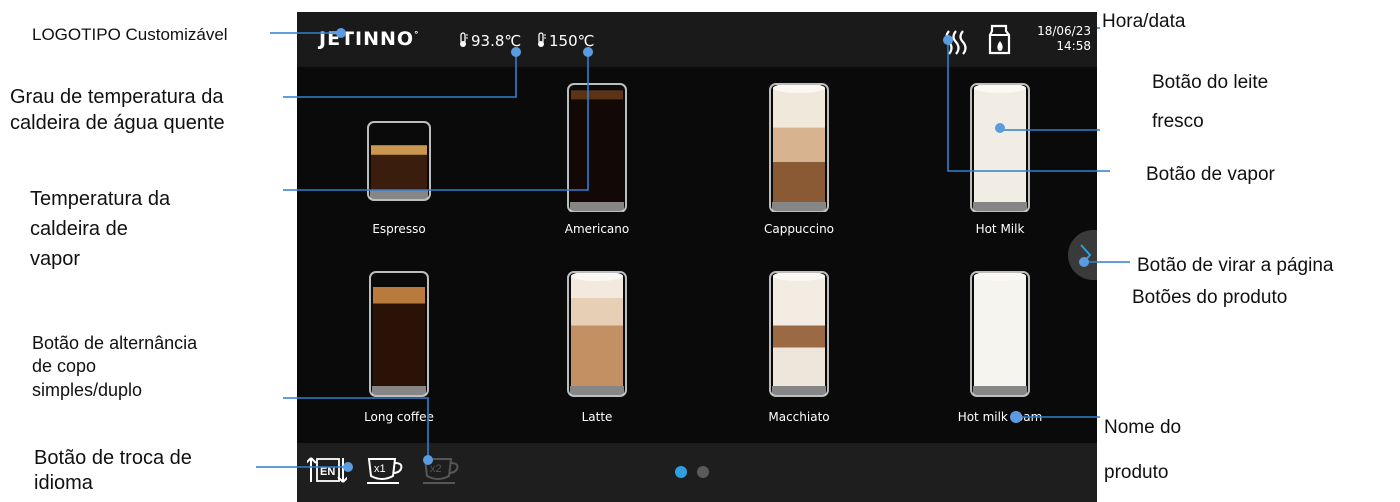  What do you see at coordinates (100, 199) in the screenshot?
I see `annotation-line: Temperatura da` at bounding box center [100, 199].